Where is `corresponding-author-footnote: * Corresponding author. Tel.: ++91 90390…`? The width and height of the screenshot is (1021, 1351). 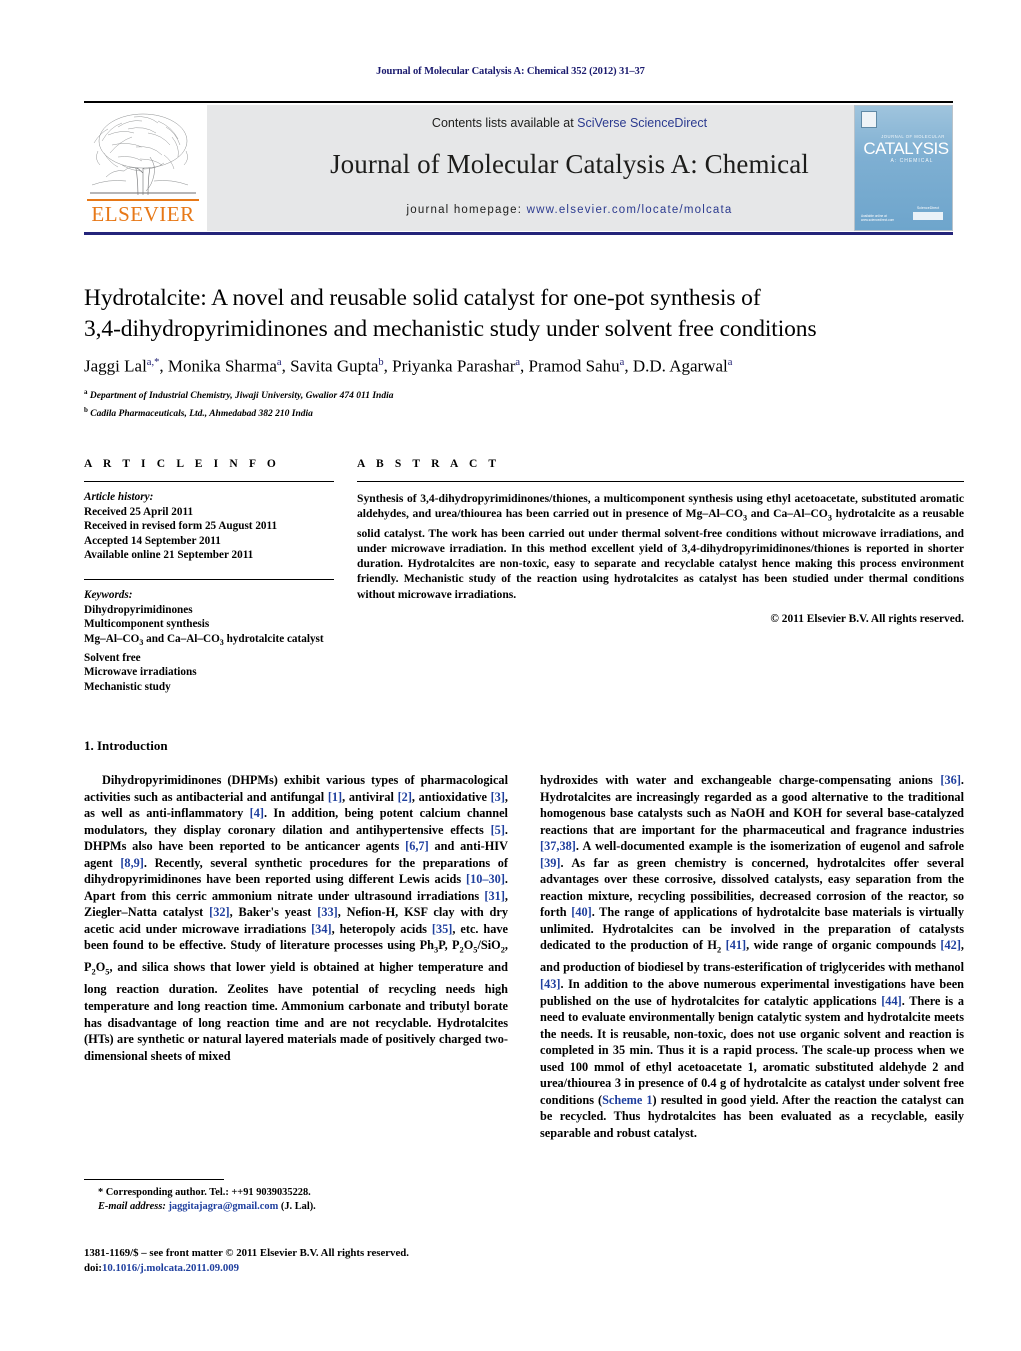
corresponding-author-footnote: * Corresponding author. Tel.: ++91 90390… is located at coordinates (296, 1200).